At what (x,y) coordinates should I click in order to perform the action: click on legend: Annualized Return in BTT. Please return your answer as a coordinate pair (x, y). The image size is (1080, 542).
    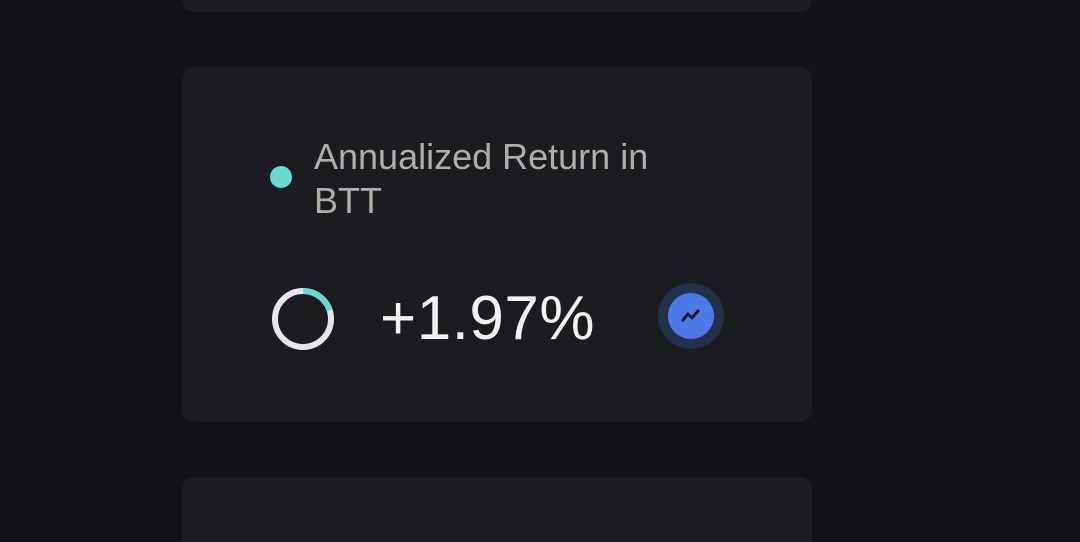
    Looking at the image, I should click on (482, 179).